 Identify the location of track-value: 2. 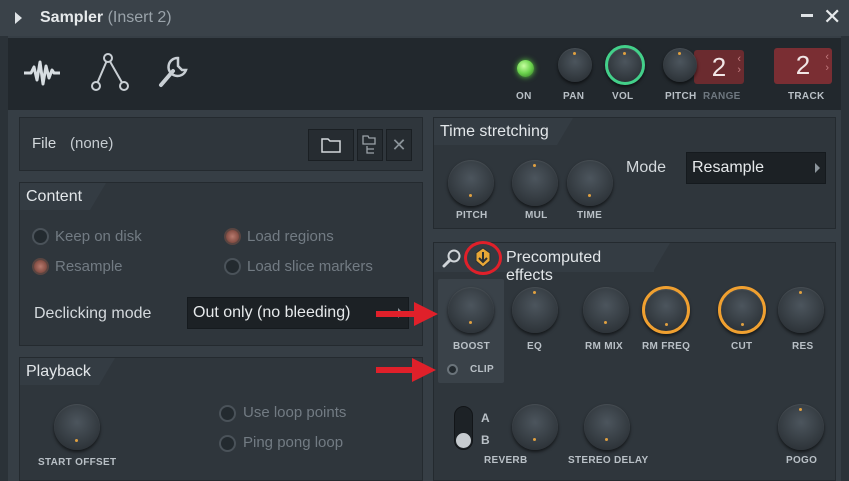
(803, 65).